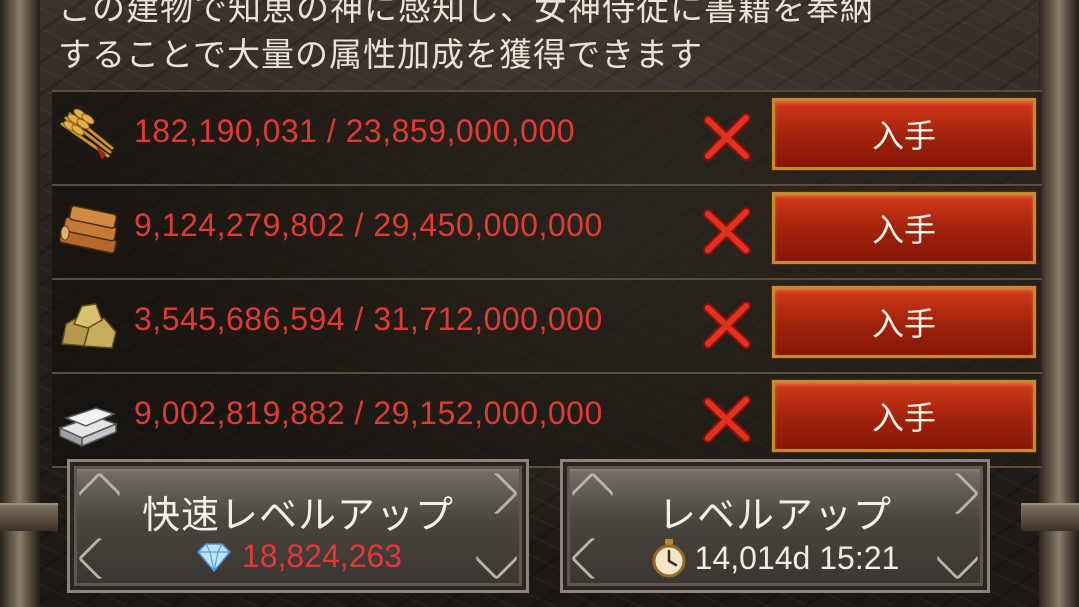 The height and width of the screenshot is (607, 1079). I want to click on resource-row-food: 182,190,031 / 23,859,000,000 入手, so click(547, 137).